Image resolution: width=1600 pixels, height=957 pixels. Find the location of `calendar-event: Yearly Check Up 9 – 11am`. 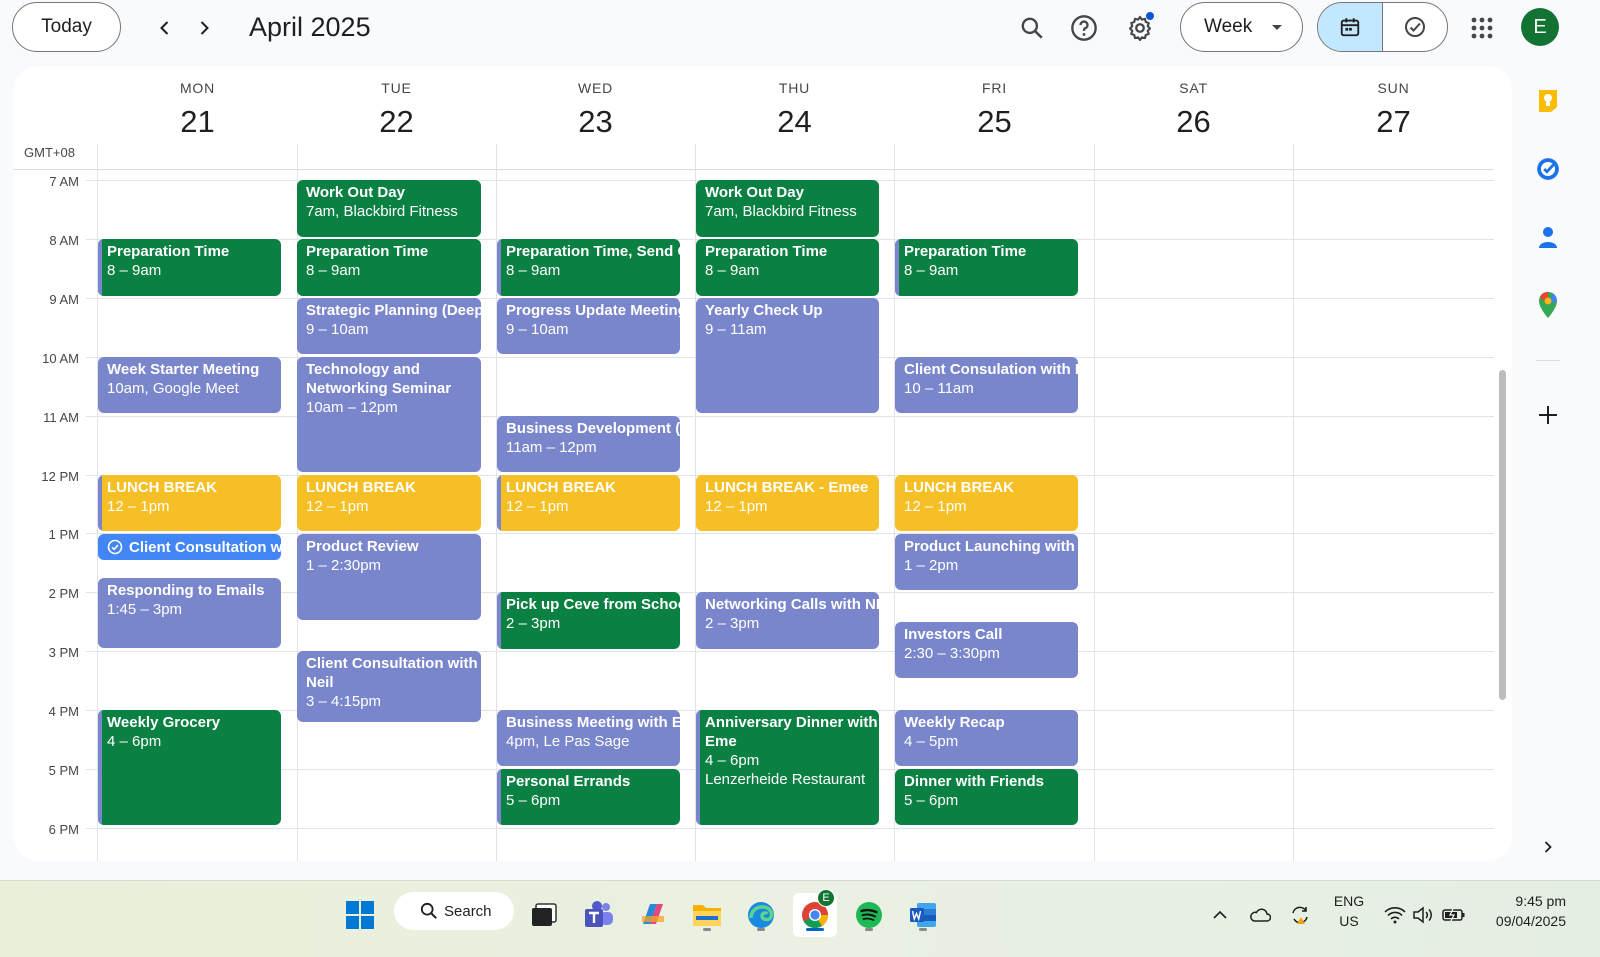

calendar-event: Yearly Check Up 9 – 11am is located at coordinates (787, 355).